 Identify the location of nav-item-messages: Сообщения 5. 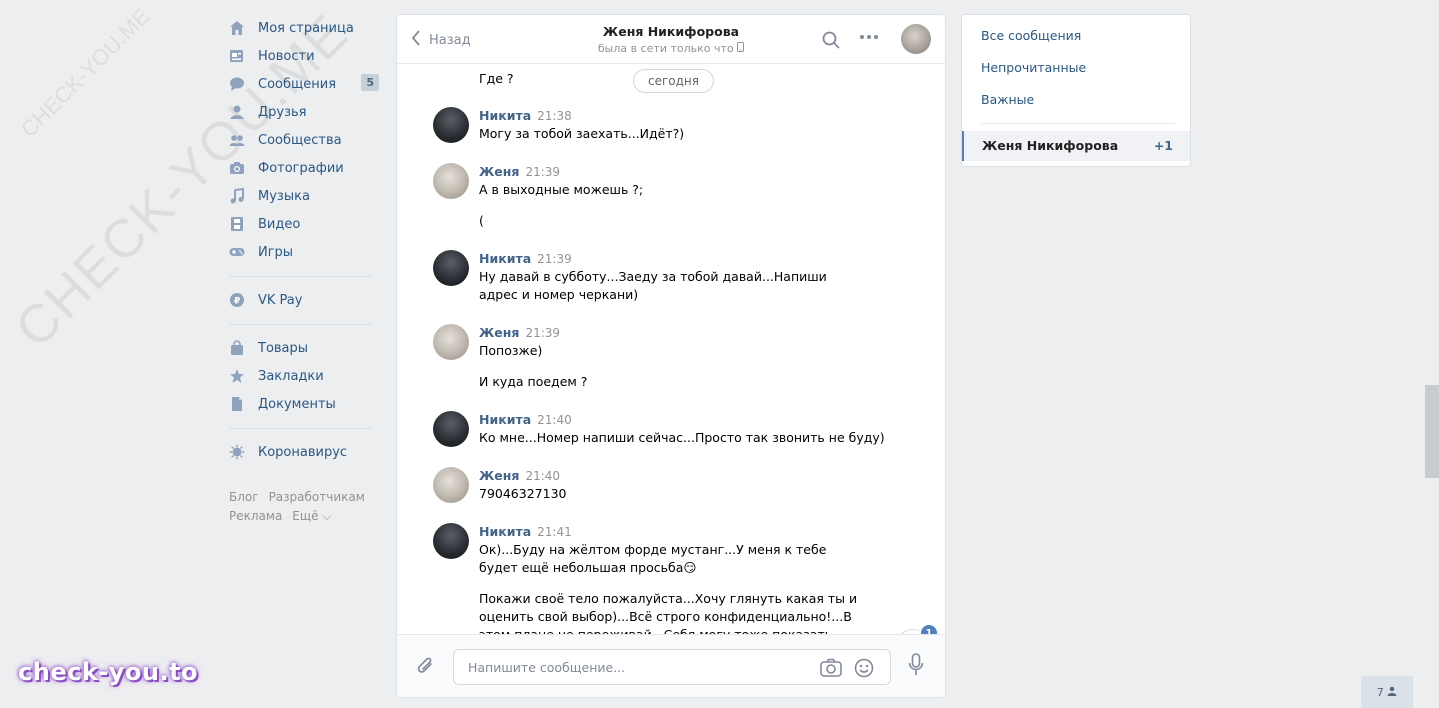
(304, 84).